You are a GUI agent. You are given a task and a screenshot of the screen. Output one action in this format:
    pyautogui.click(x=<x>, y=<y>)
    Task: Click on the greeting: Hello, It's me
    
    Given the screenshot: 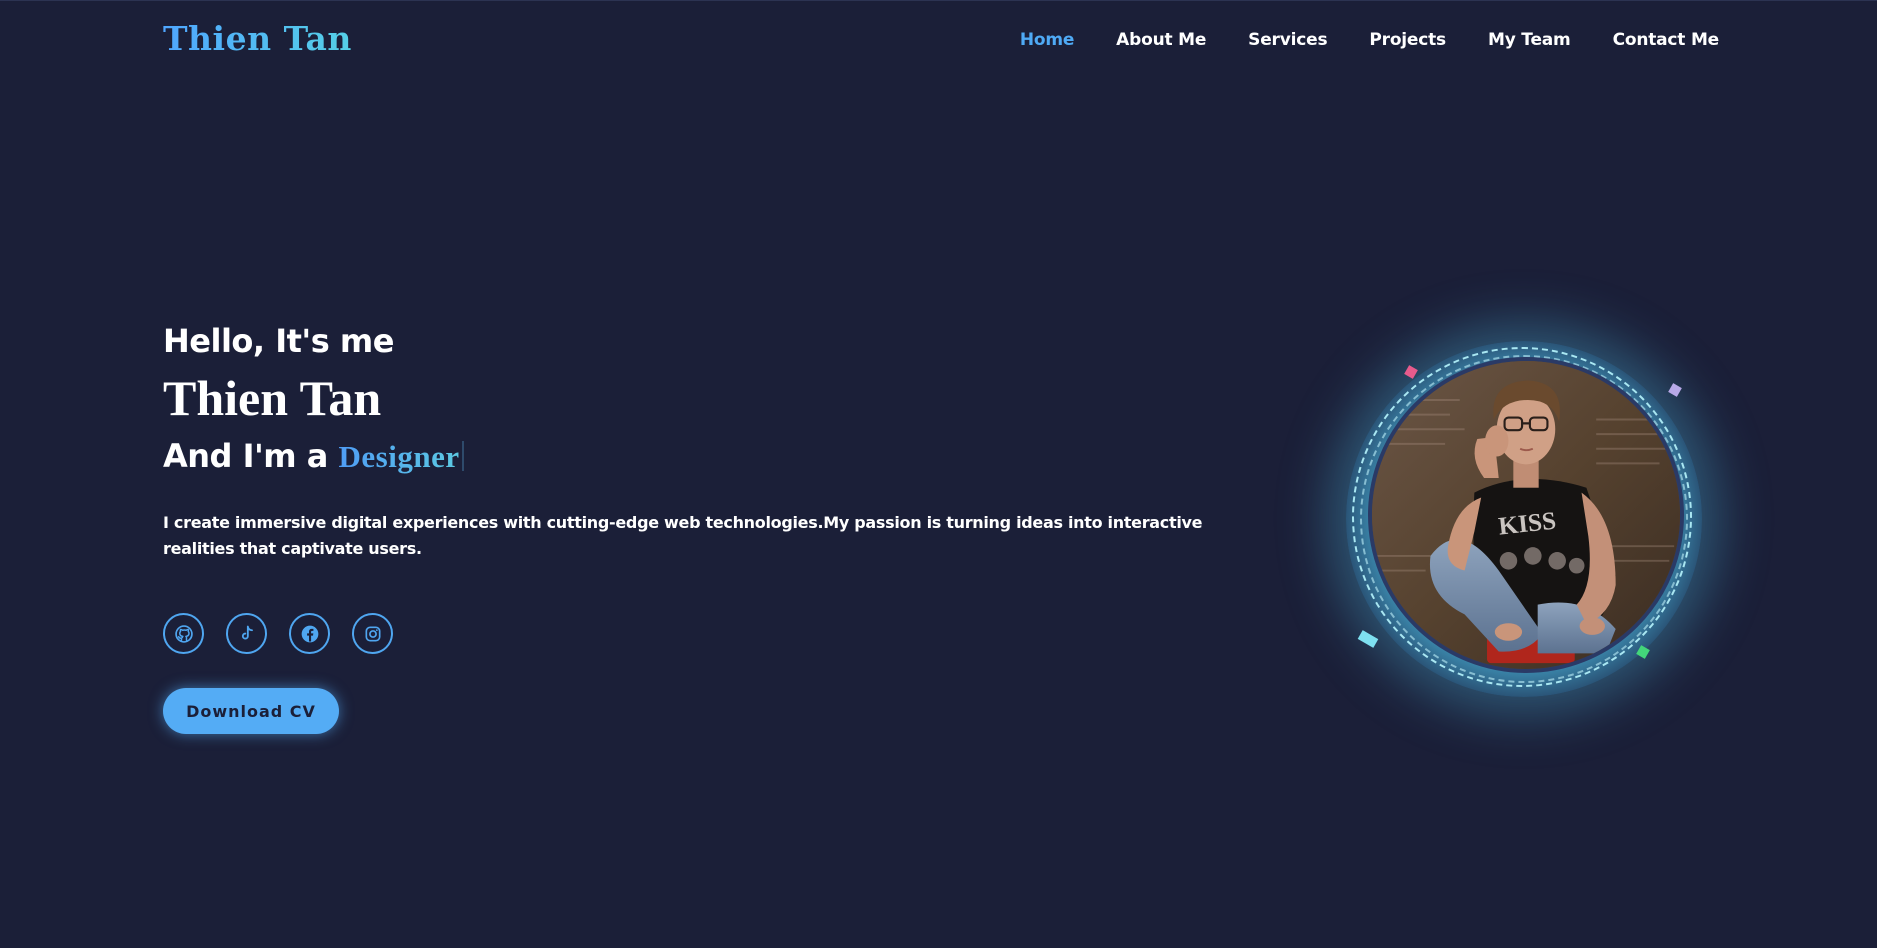 What is the action you would take?
    pyautogui.click(x=278, y=341)
    